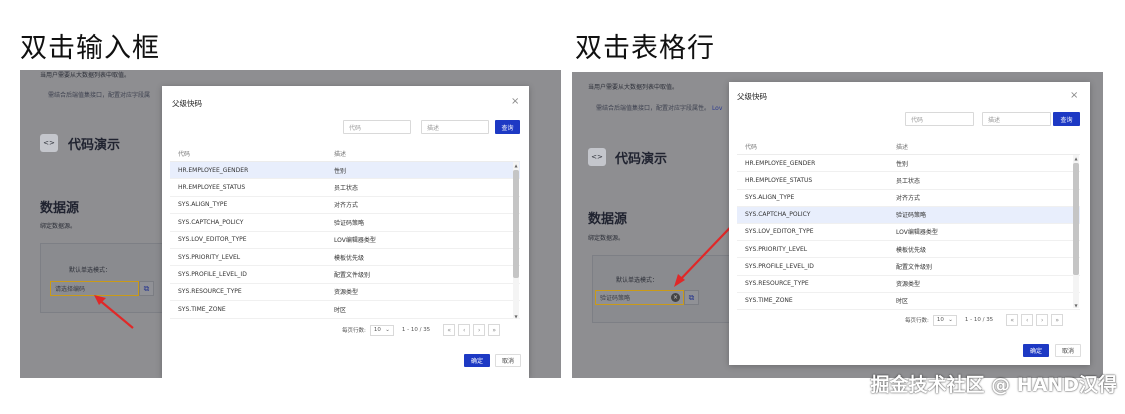 Image resolution: width=1125 pixels, height=414 pixels. I want to click on row-desc: 员工状态, so click(908, 181).